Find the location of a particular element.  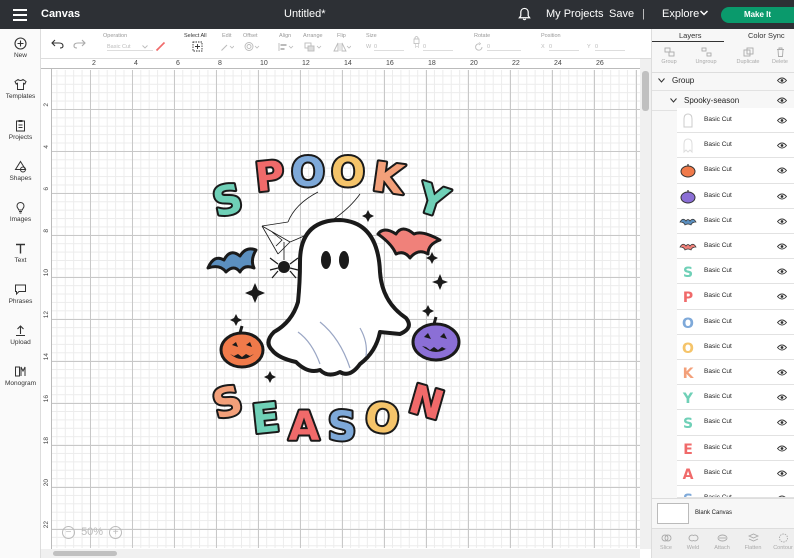

tab-layers: Layers is located at coordinates (690, 35).